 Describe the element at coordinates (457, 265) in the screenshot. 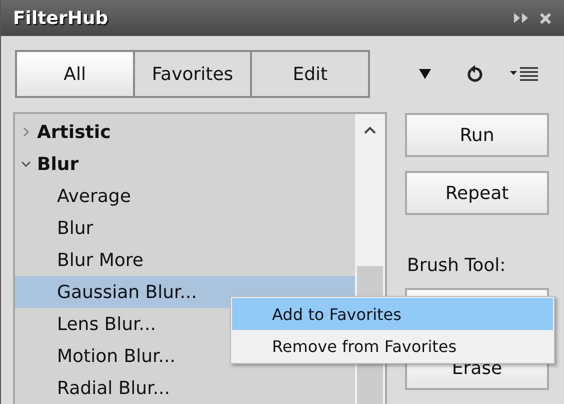

I see `brush-tool-label: Brush Tool:` at that location.